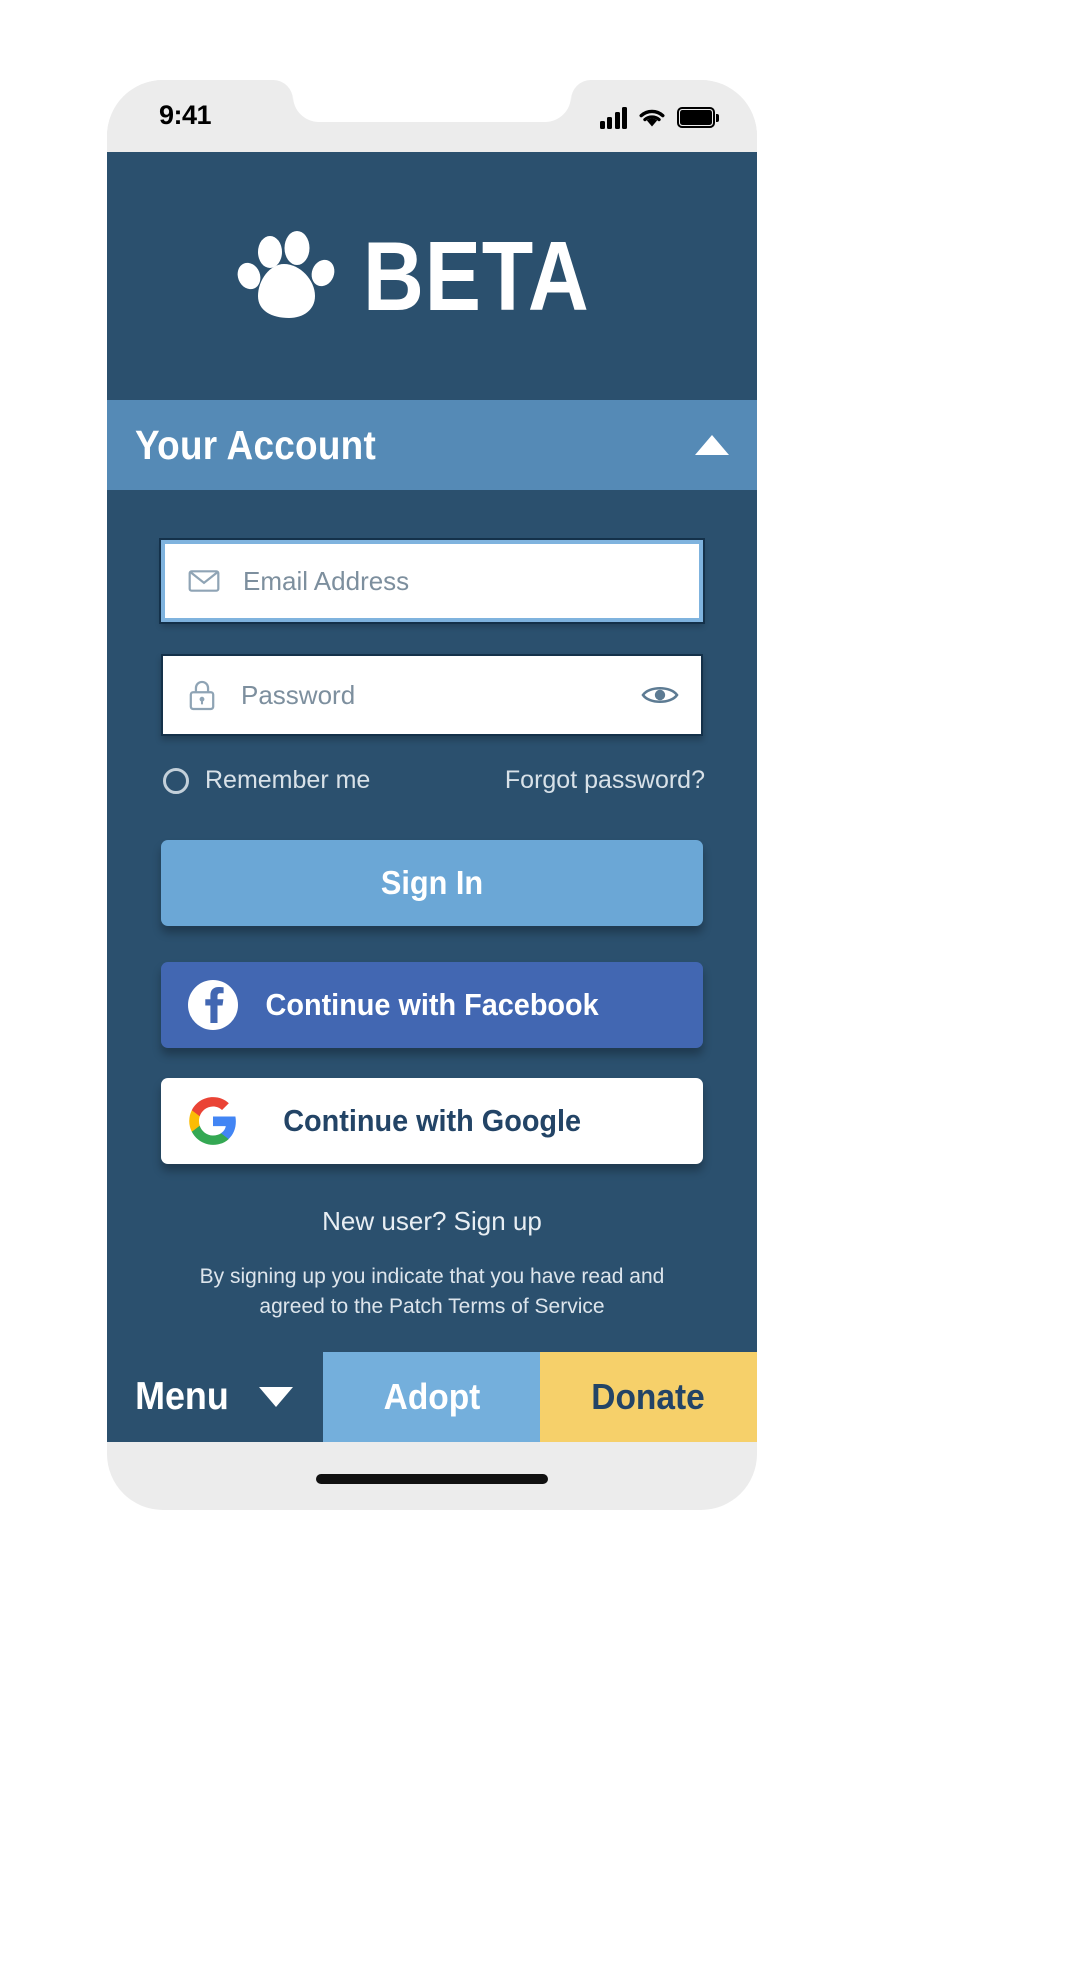 The image size is (1086, 1970). I want to click on wifi-icon, so click(652, 118).